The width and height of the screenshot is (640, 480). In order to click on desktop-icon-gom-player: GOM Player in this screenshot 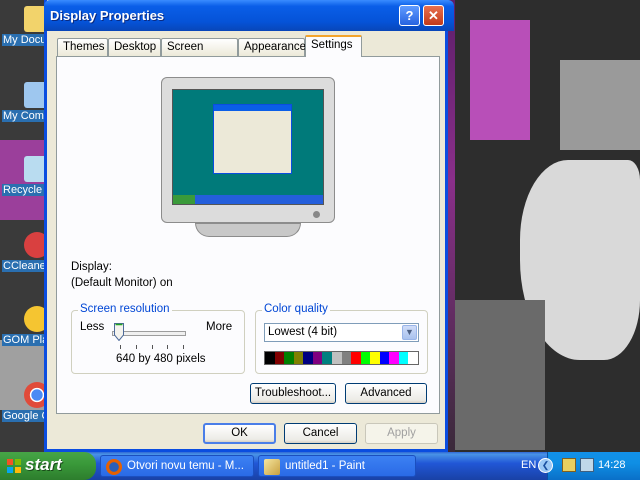, I will do `click(26, 327)`.